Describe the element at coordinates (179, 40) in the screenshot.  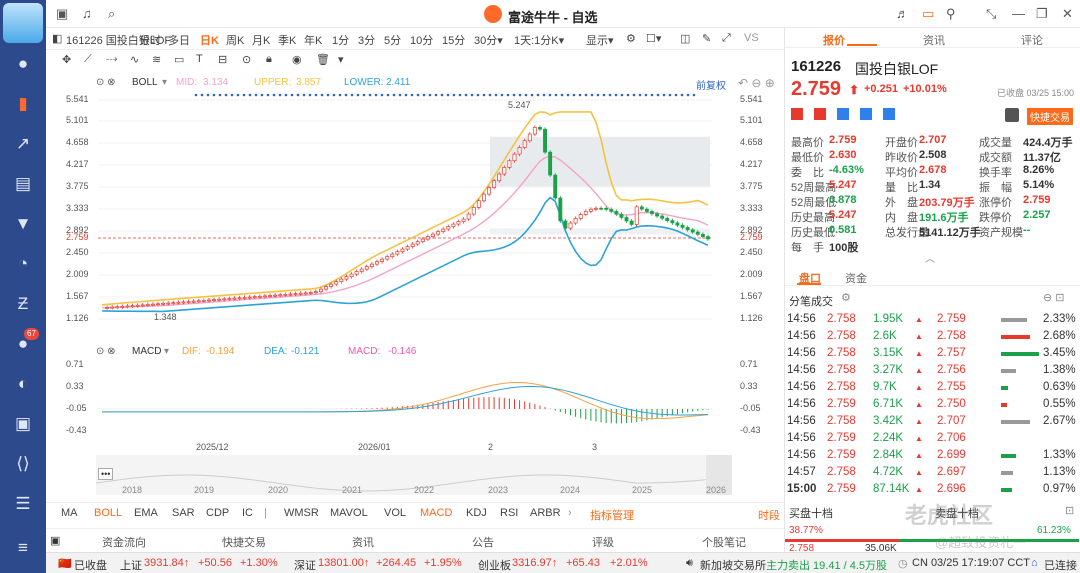
I see `tf-duori: 多日` at that location.